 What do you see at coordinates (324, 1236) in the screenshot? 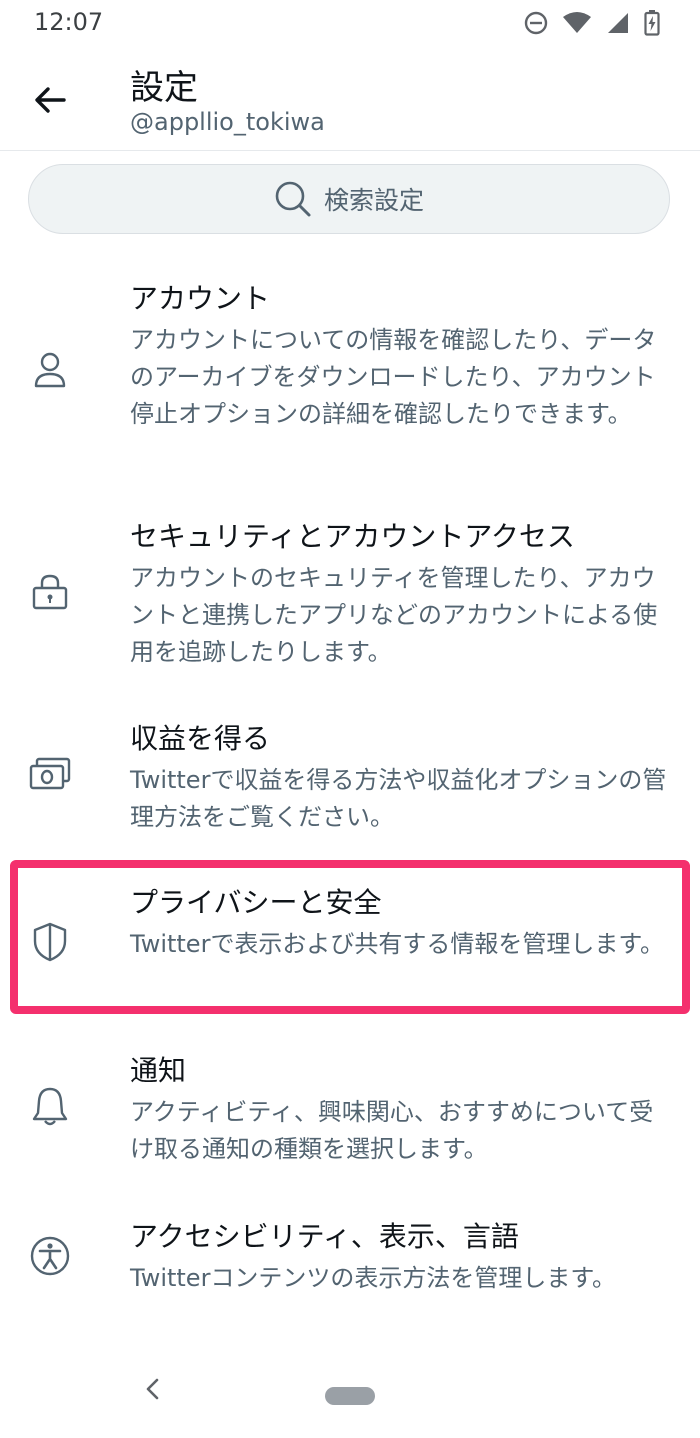
I see `item-title: アクセシビリティ、表示、言語` at bounding box center [324, 1236].